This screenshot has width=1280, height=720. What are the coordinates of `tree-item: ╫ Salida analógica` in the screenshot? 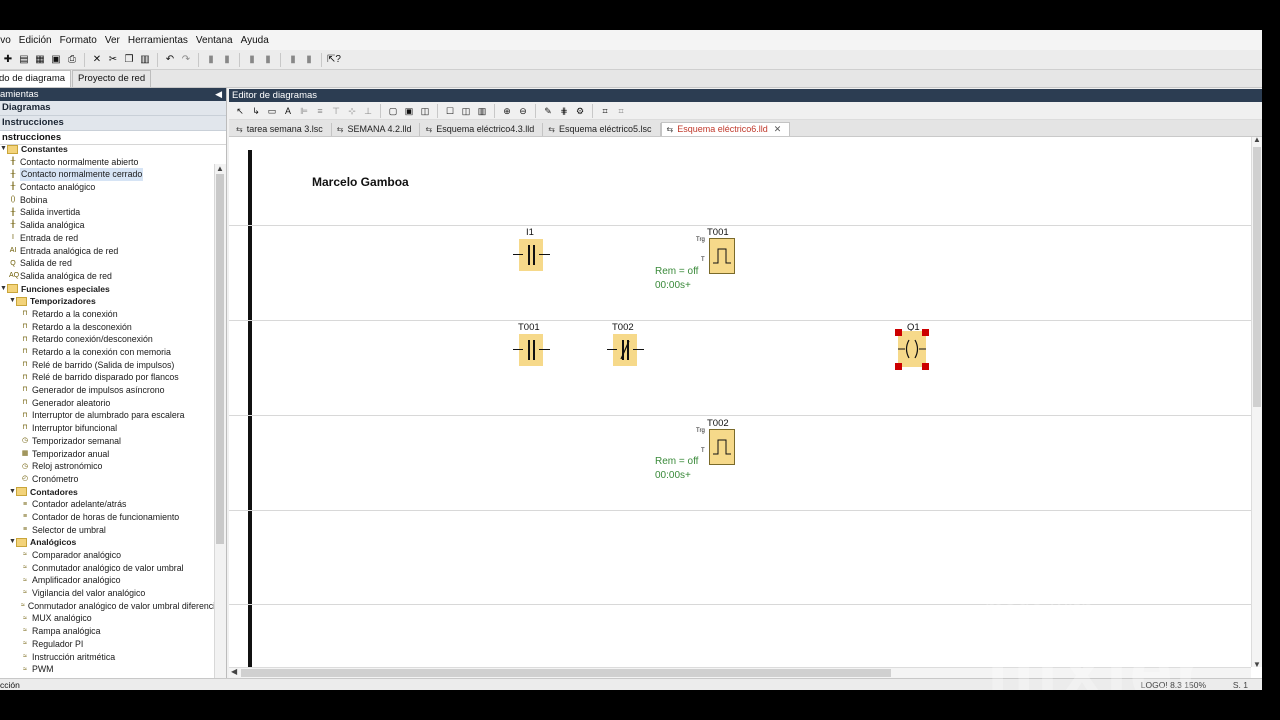 It's located at (107, 225).